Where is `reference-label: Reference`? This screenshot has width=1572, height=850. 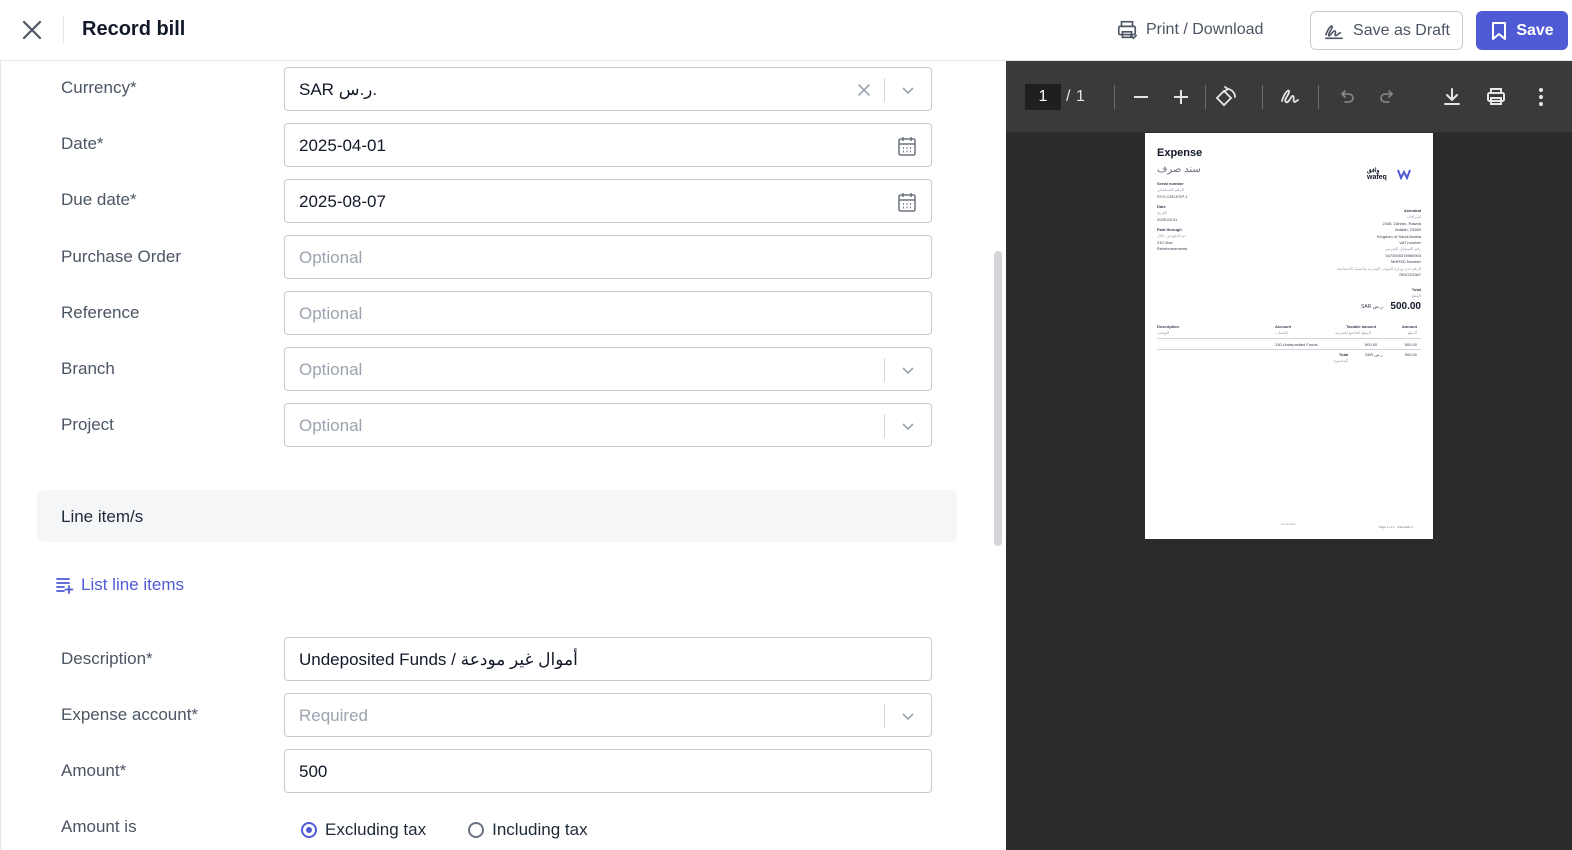 reference-label: Reference is located at coordinates (100, 312).